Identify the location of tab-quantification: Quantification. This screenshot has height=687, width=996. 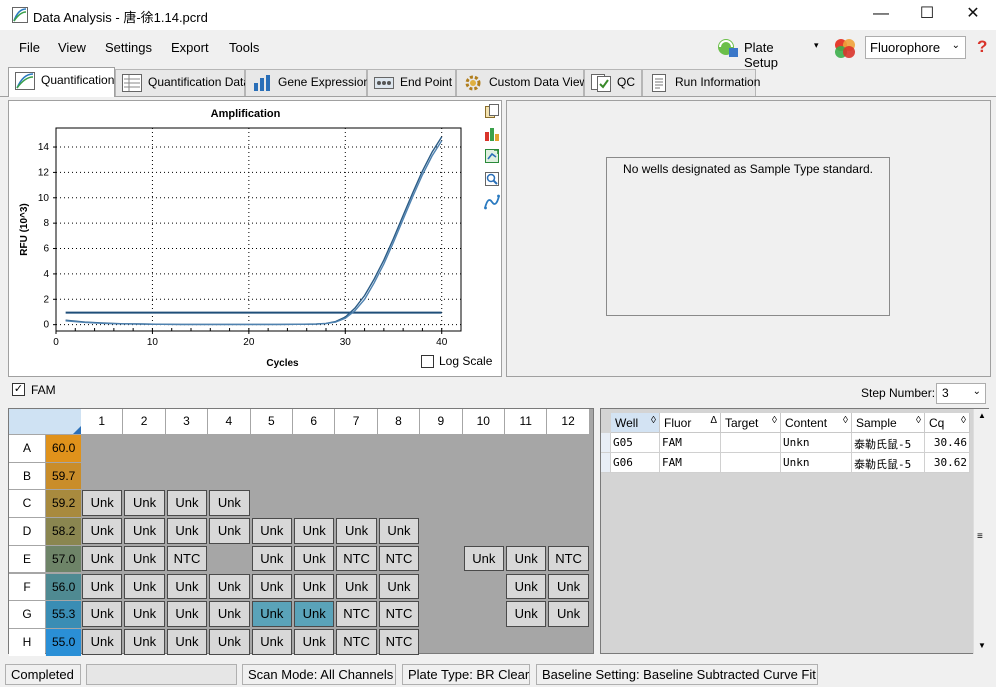
(61, 82).